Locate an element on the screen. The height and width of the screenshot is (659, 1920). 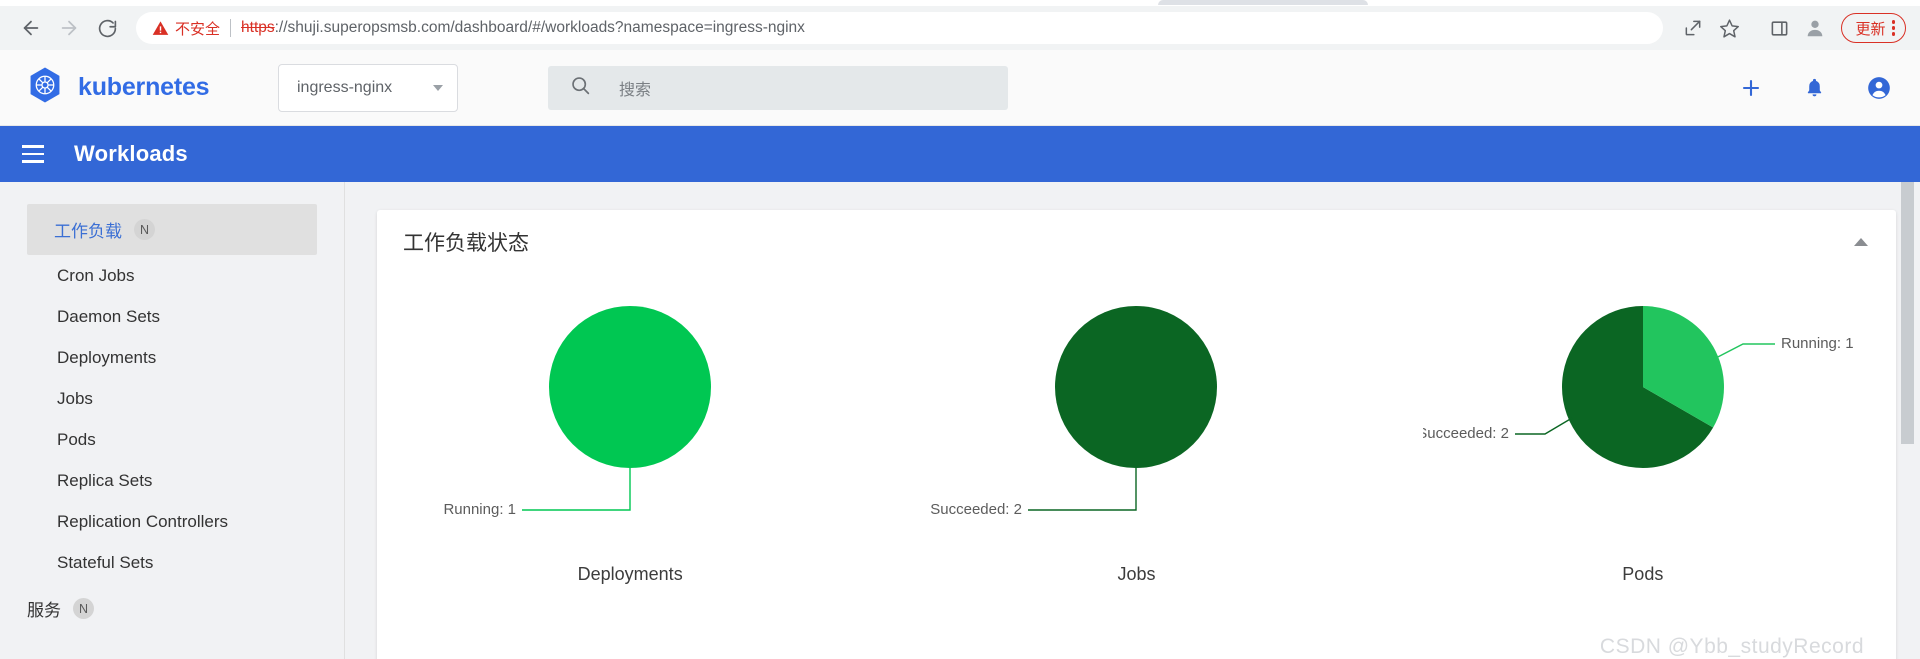
sidebar-item-label: Stateful Sets is located at coordinates (105, 562).